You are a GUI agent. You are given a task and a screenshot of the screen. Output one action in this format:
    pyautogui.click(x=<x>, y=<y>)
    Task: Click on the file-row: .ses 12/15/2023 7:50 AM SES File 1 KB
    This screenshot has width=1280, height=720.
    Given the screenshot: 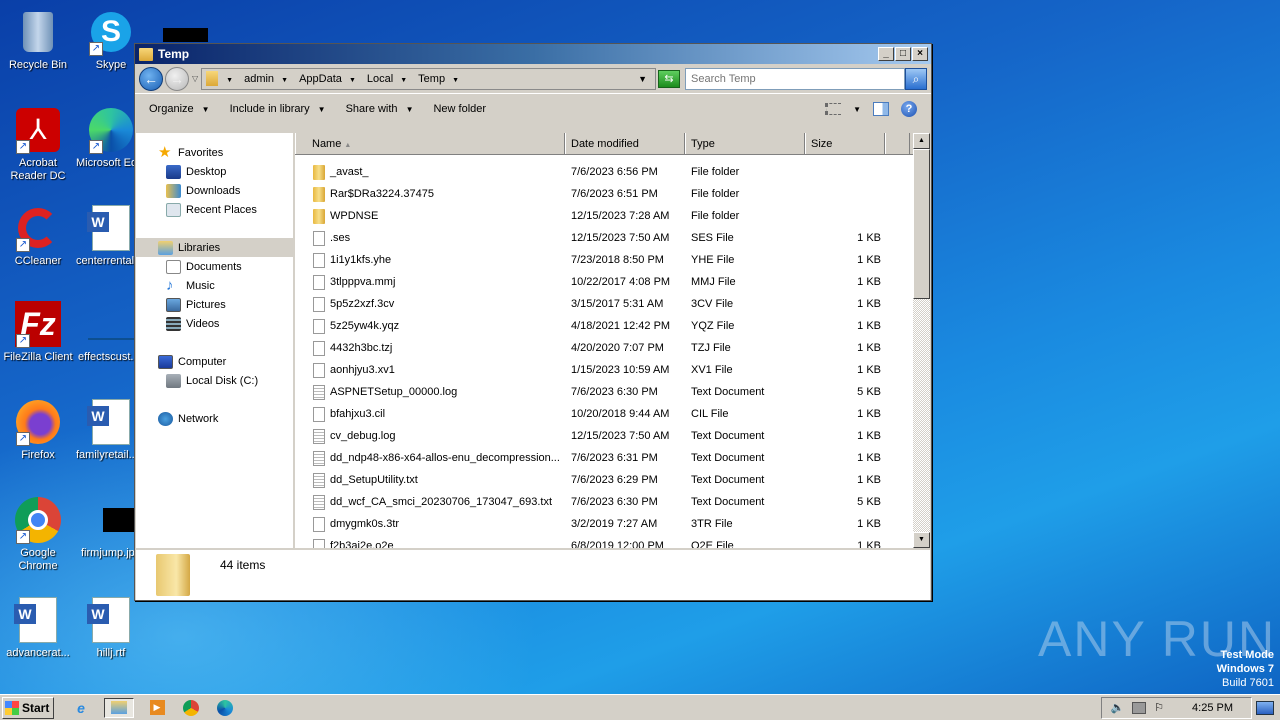 What is the action you would take?
    pyautogui.click(x=612, y=238)
    